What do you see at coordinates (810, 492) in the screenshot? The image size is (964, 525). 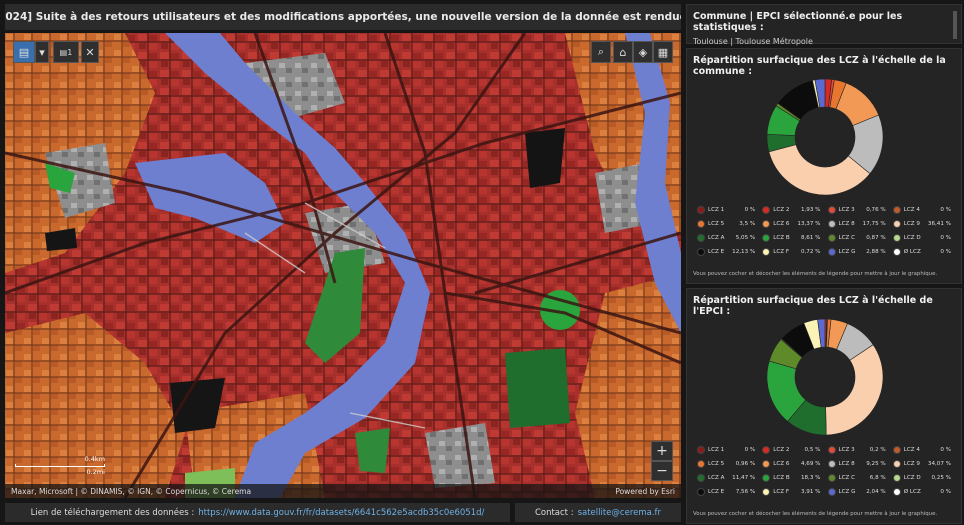 I see `legend-value: 3,91 %` at bounding box center [810, 492].